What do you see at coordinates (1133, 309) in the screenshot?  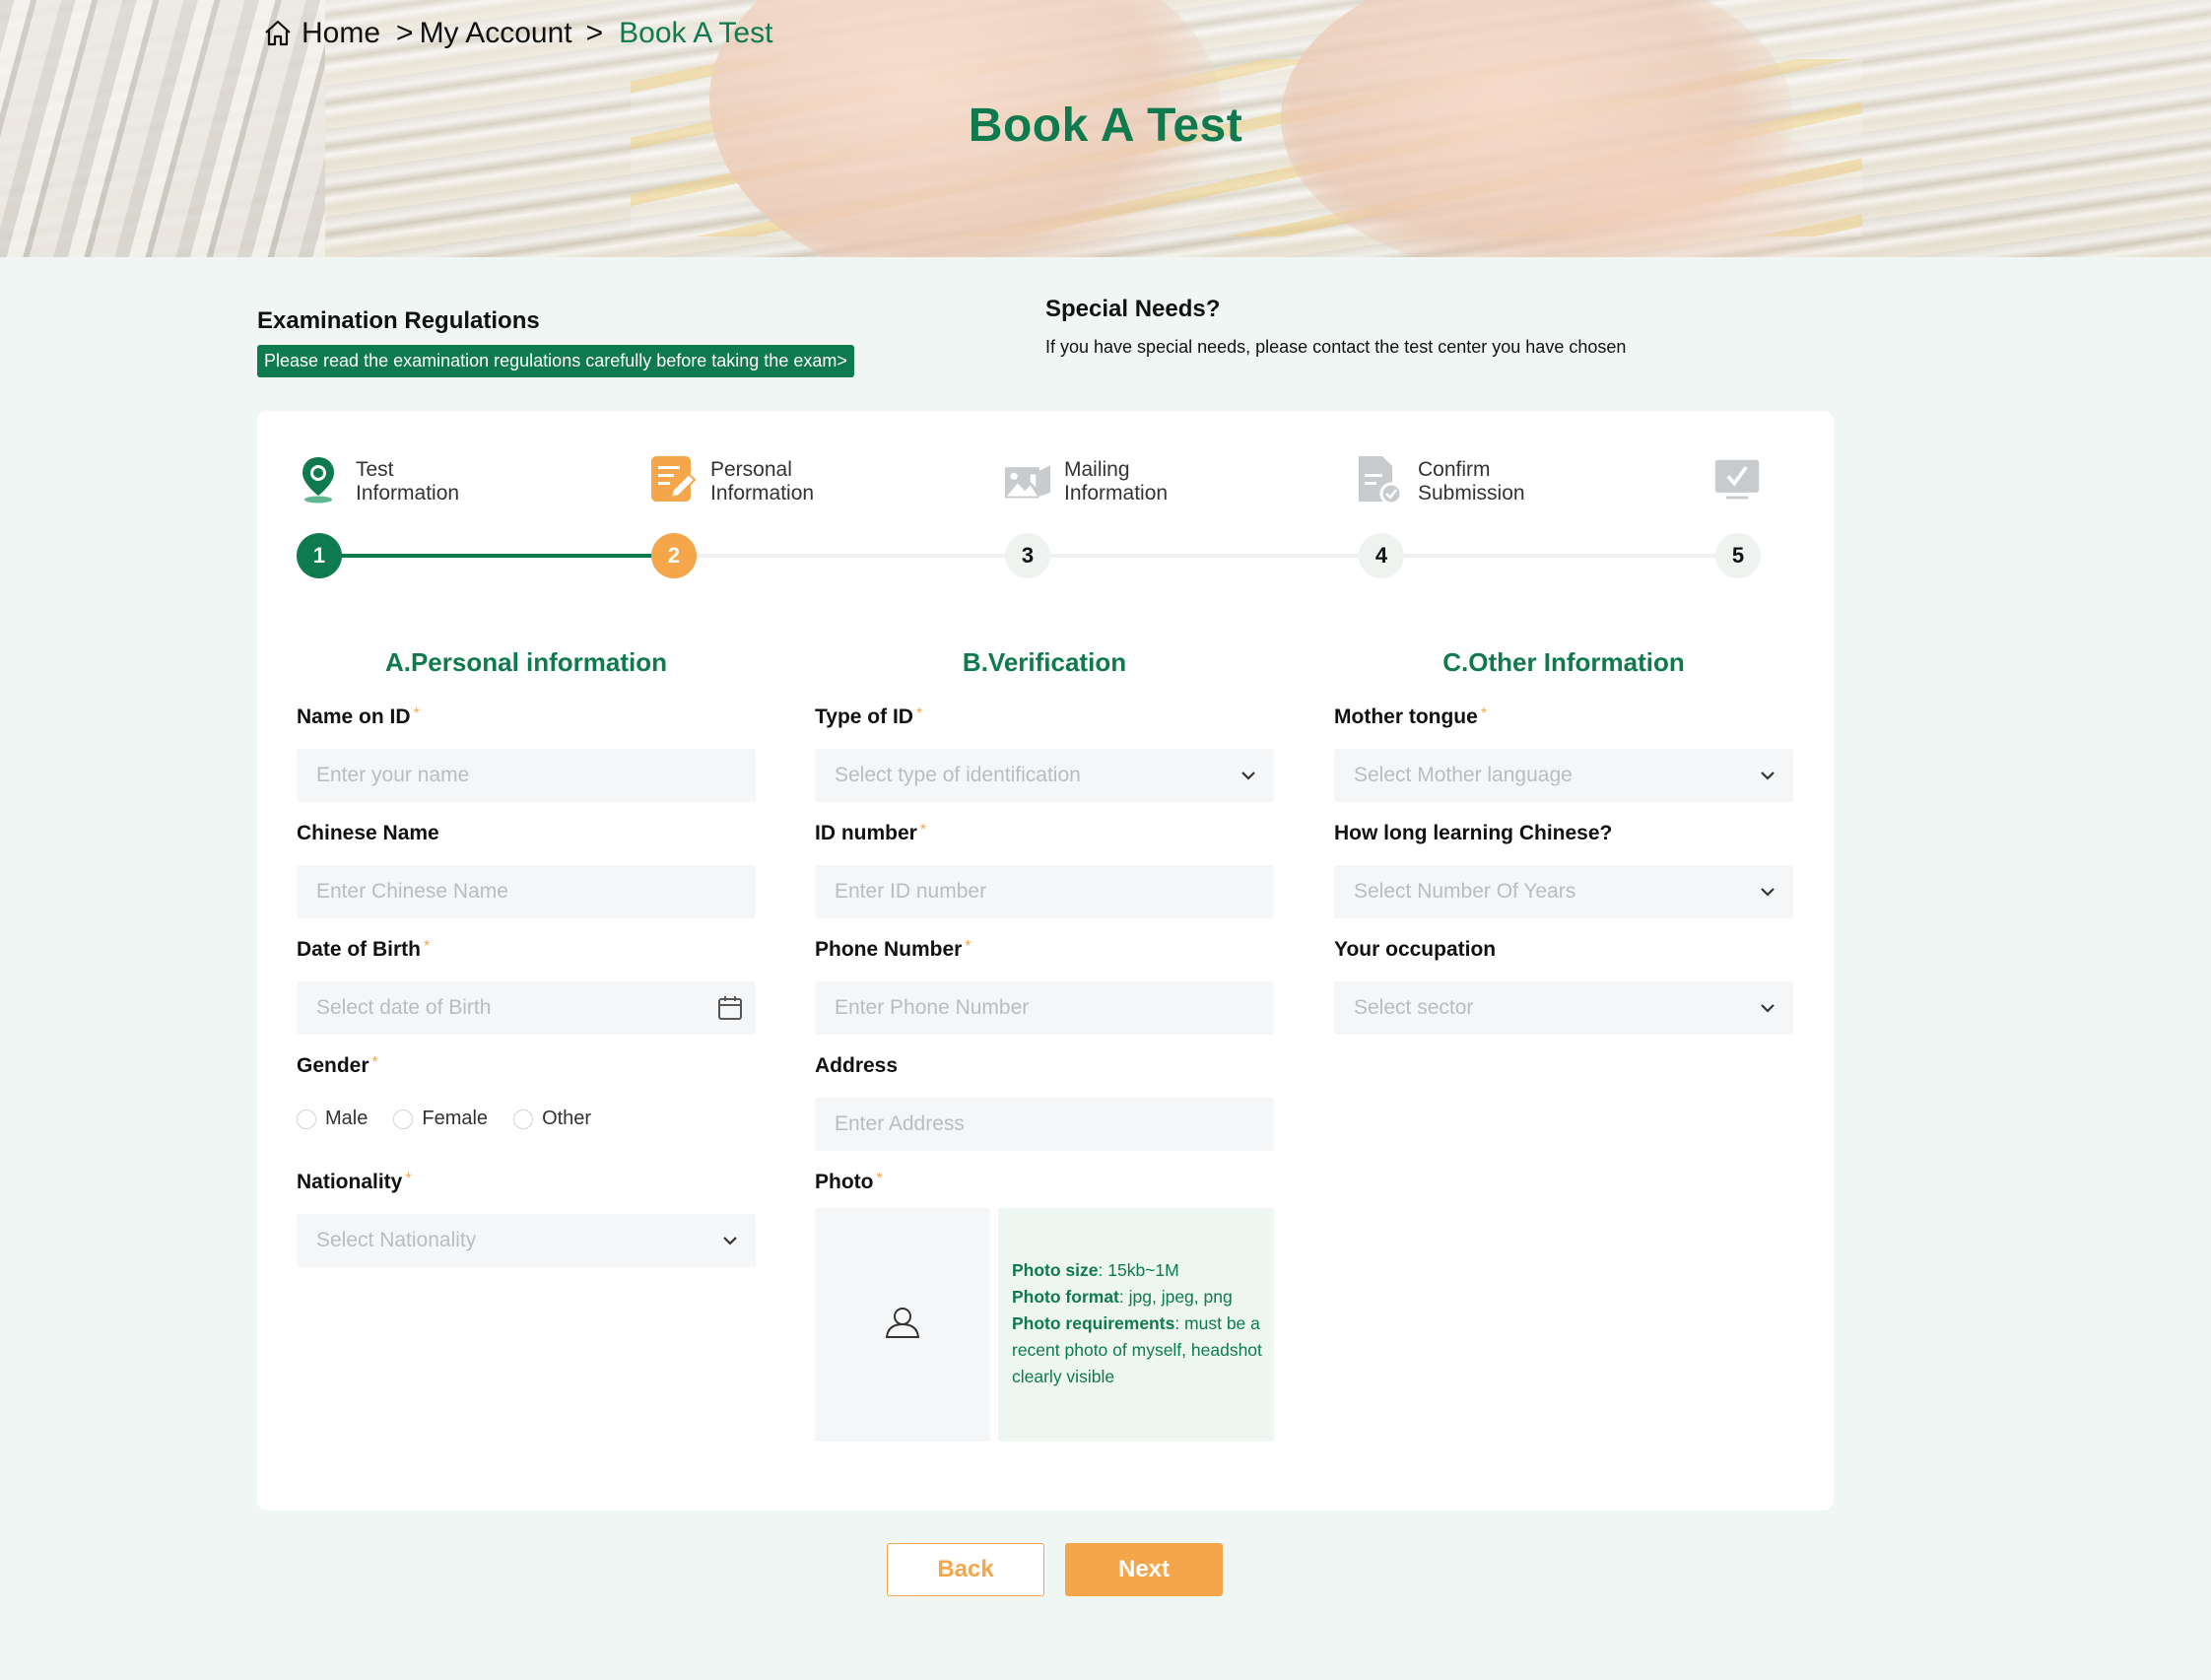 I see `special-needs-title: Special Needs?` at bounding box center [1133, 309].